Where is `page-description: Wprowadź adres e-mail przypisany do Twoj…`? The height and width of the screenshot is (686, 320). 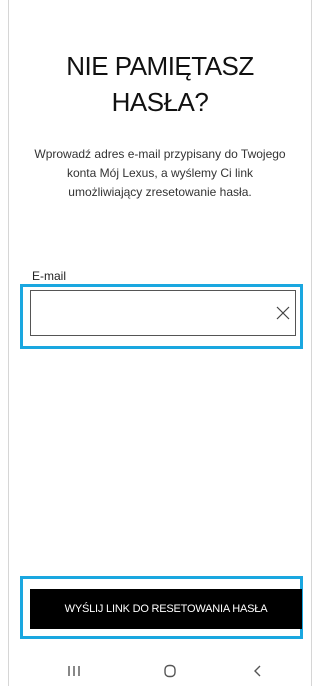
page-description: Wprowadź adres e-mail przypisany do Twoj… is located at coordinates (160, 173).